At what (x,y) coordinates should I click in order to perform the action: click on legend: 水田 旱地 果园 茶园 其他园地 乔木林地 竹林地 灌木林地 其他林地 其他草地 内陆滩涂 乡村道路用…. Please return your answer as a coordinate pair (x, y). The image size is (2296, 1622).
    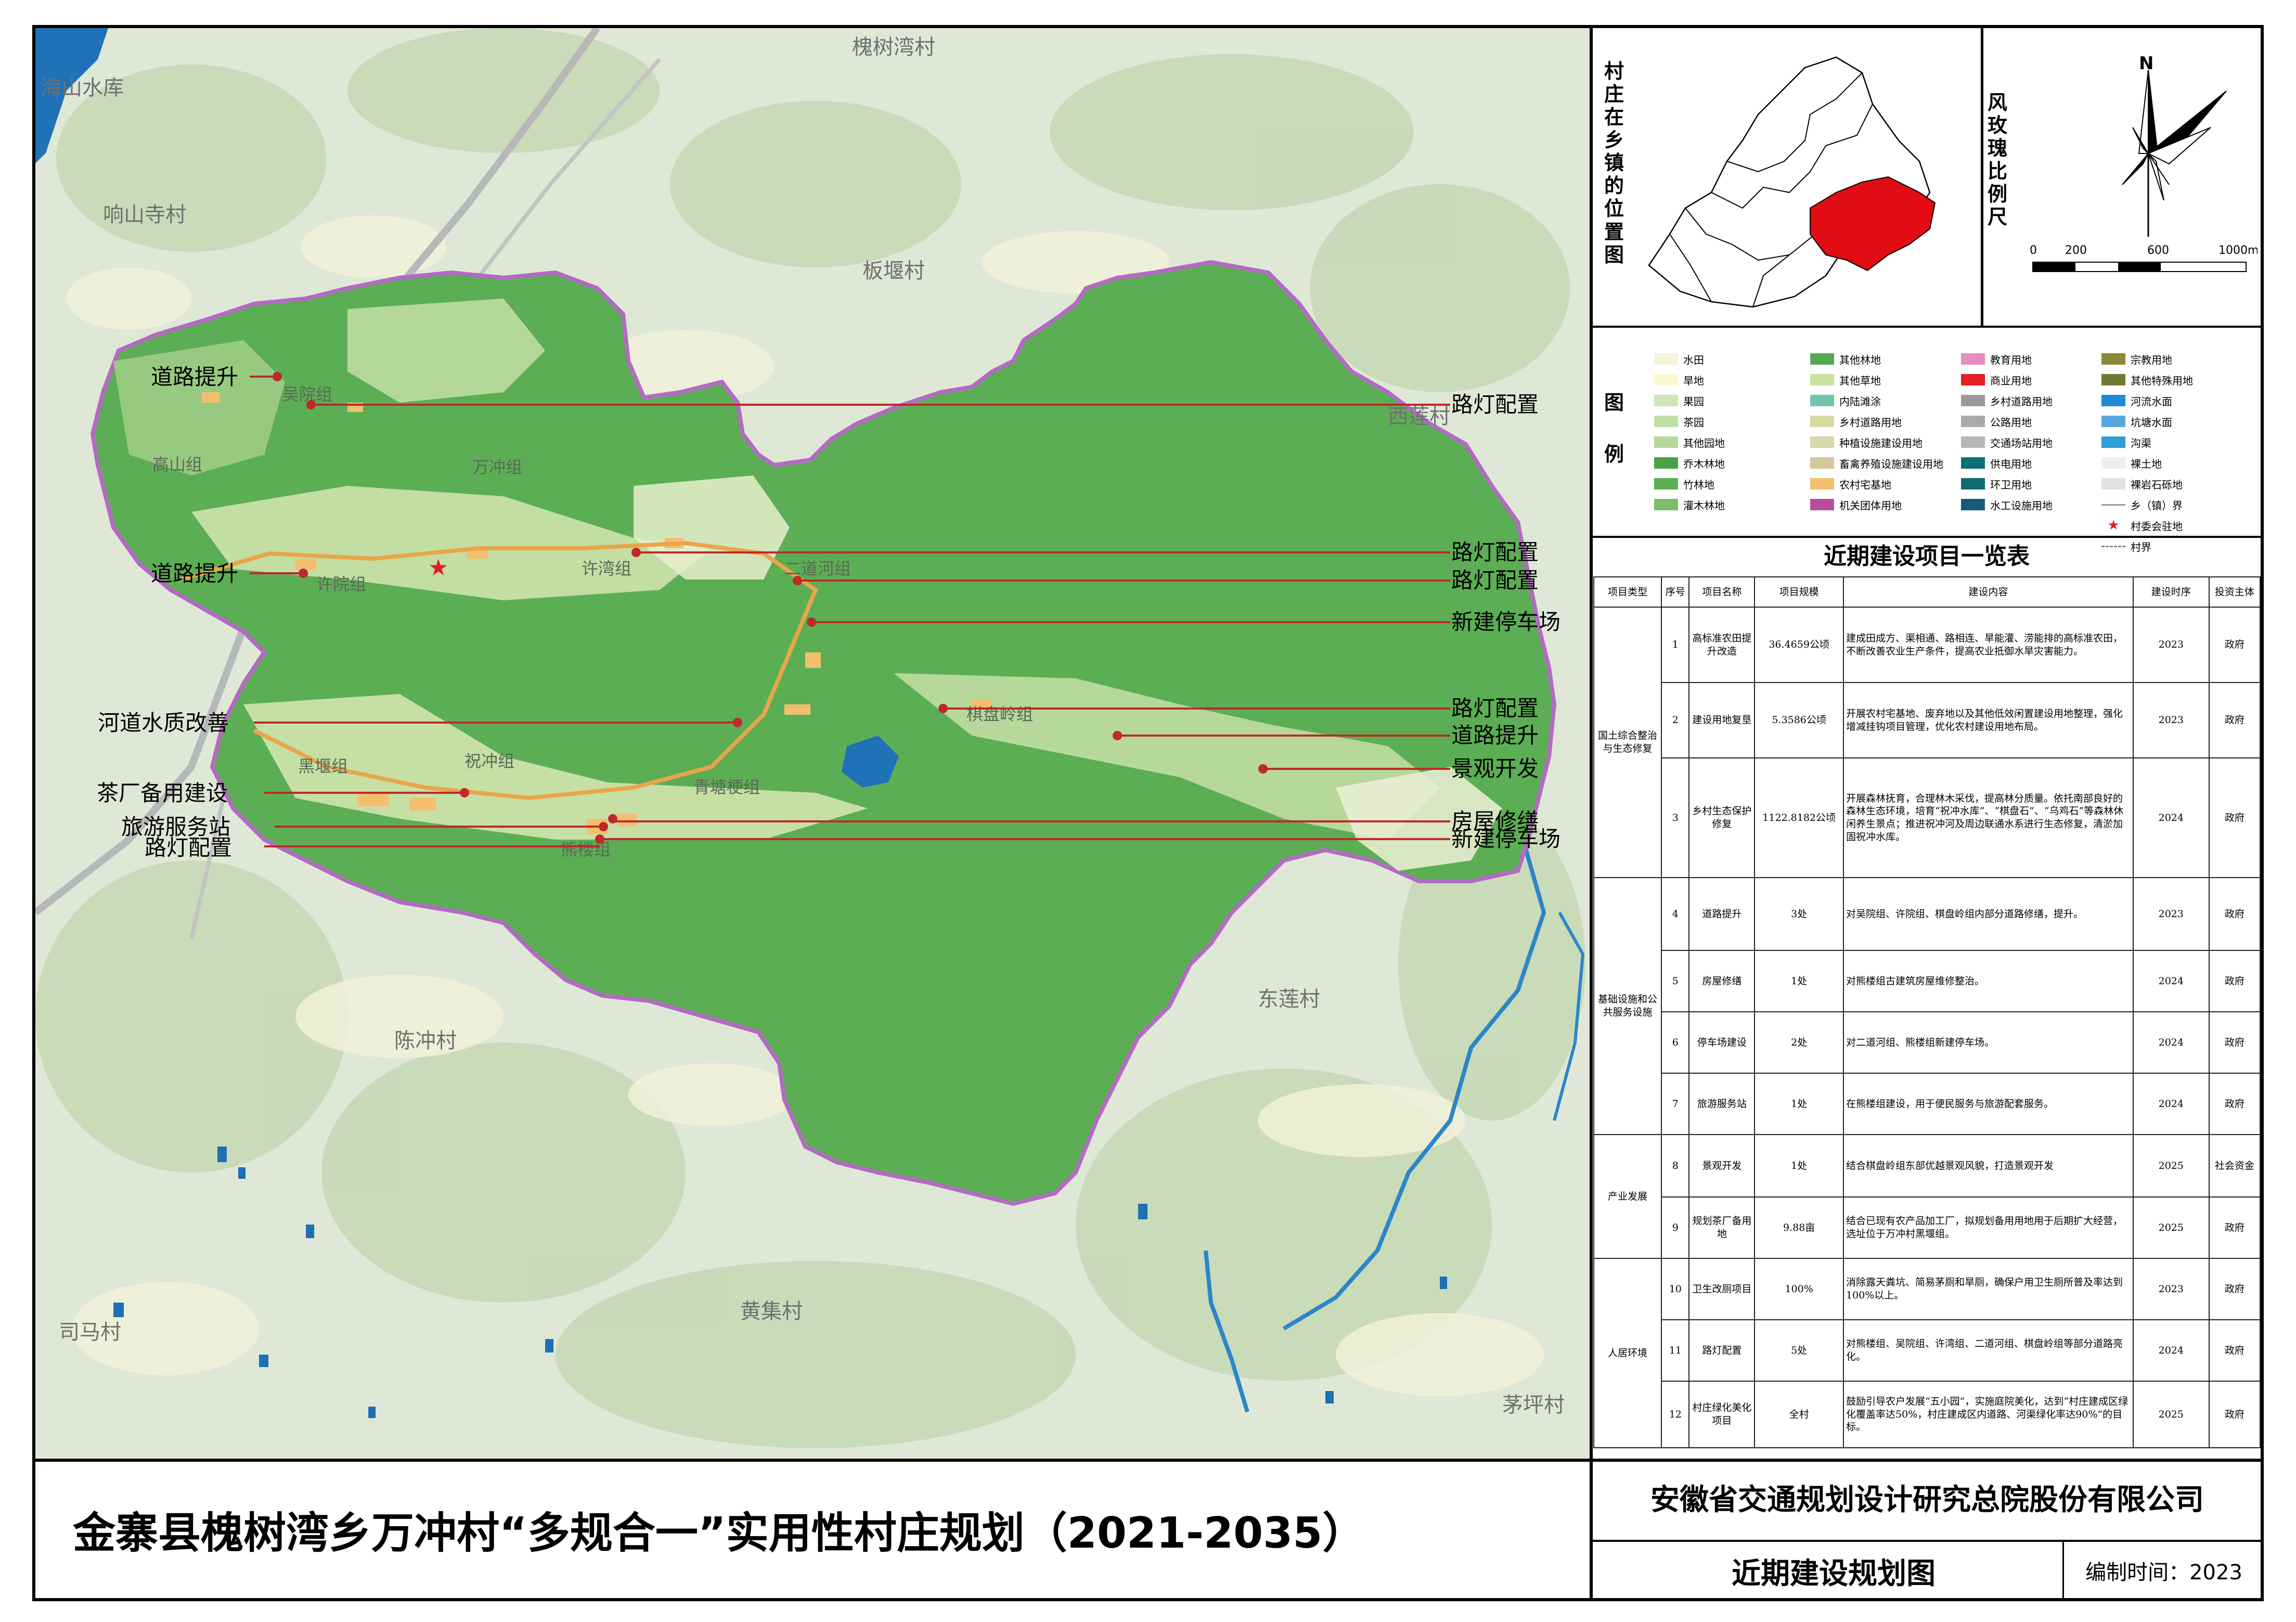
    Looking at the image, I should click on (1956, 451).